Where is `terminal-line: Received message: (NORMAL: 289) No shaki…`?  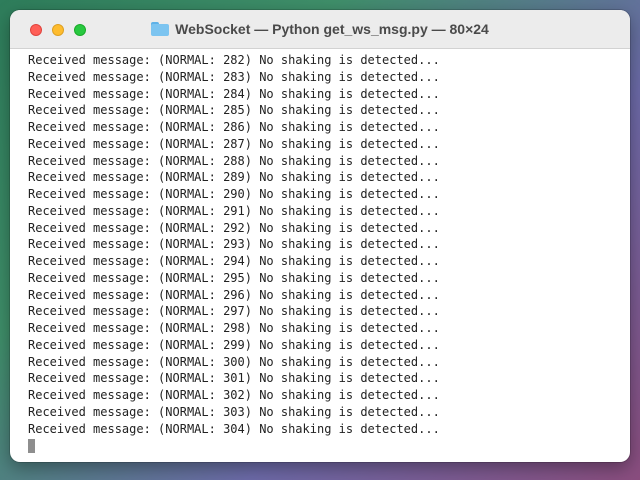 terminal-line: Received message: (NORMAL: 289) No shaki… is located at coordinates (234, 177).